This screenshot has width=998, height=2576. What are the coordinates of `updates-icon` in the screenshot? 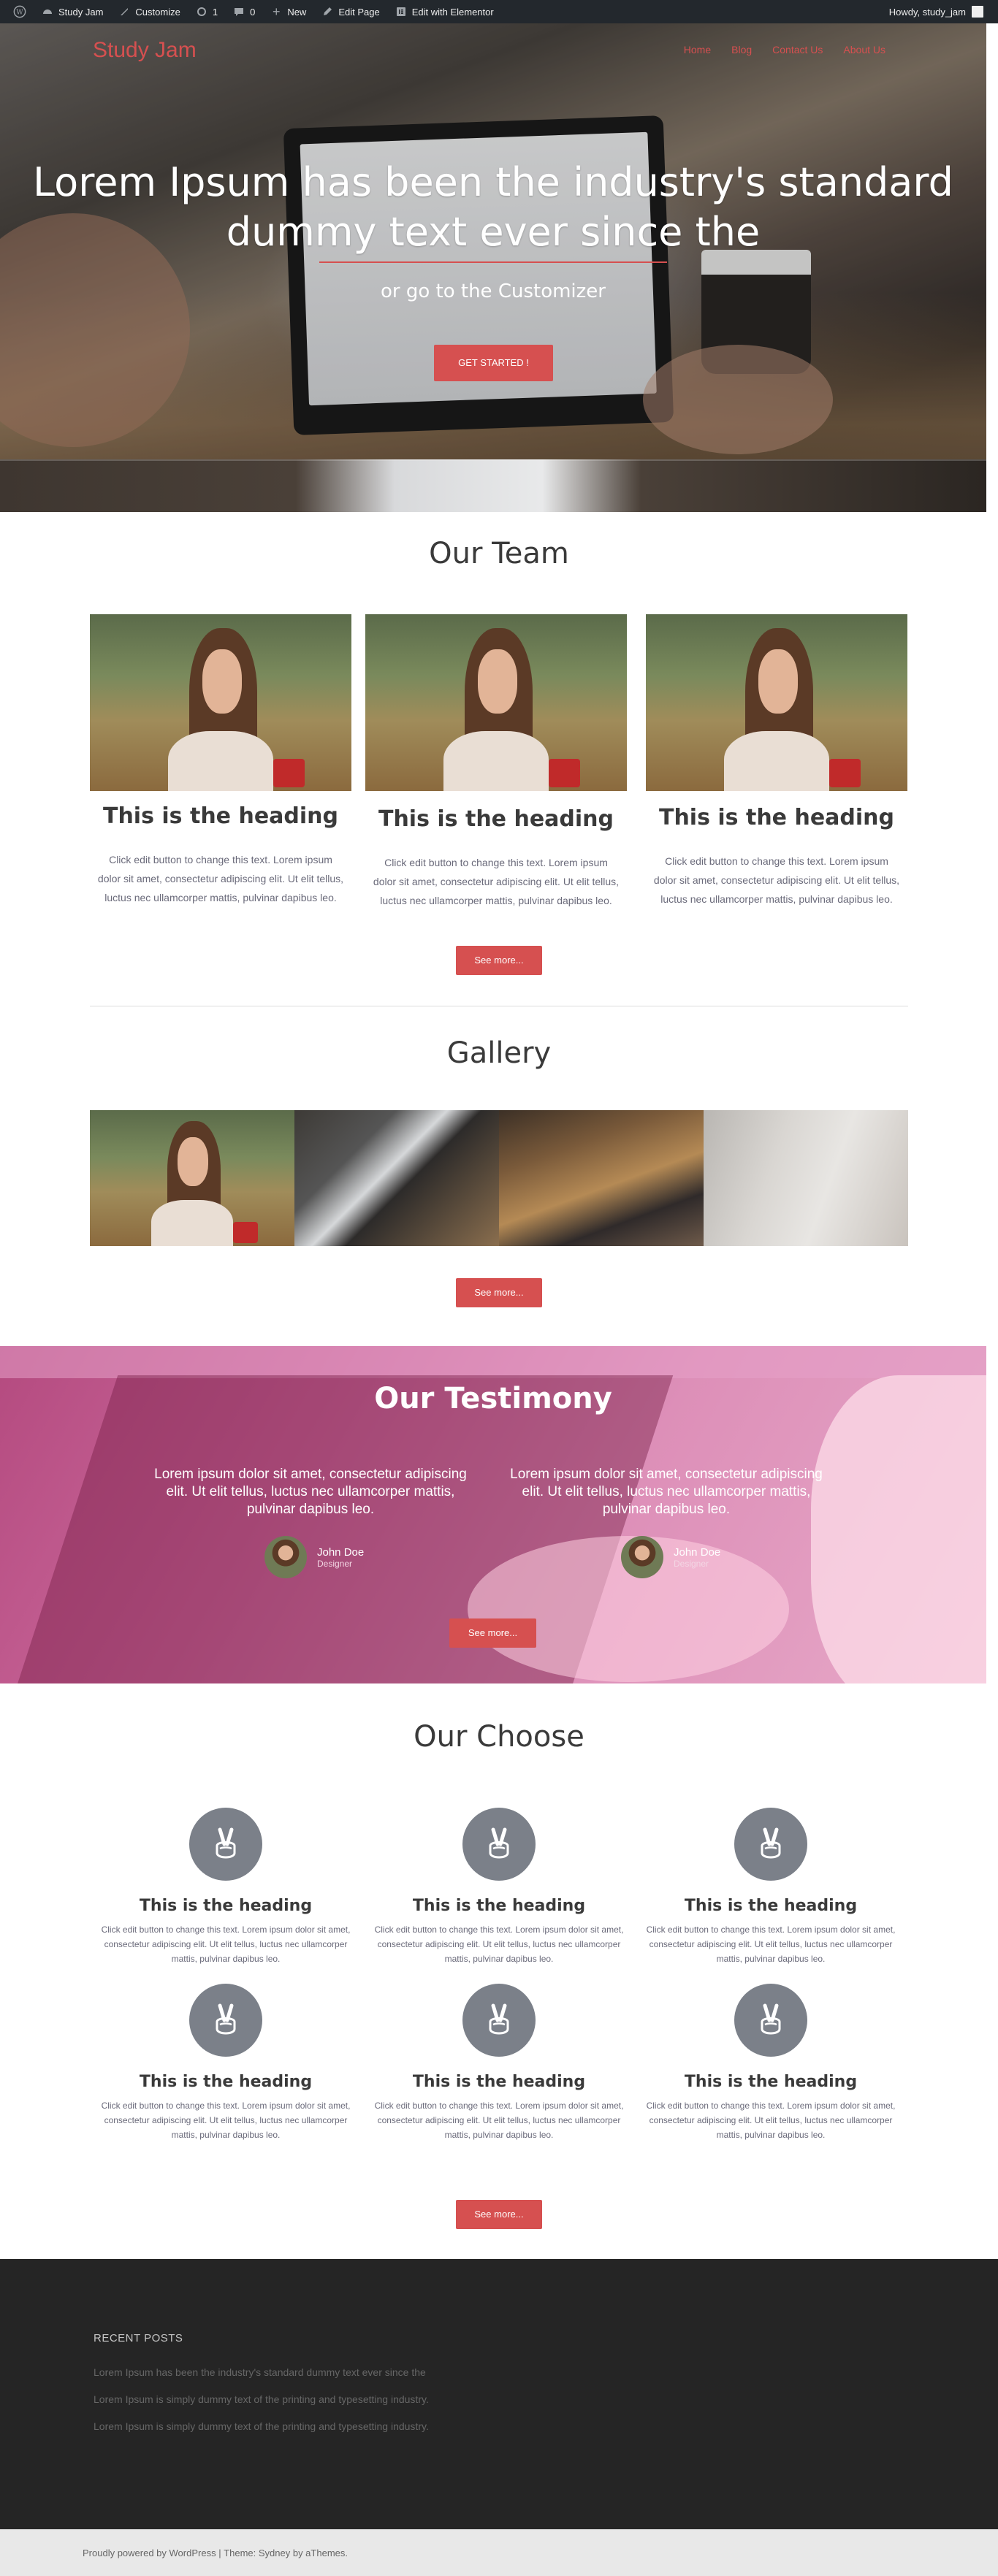 It's located at (201, 11).